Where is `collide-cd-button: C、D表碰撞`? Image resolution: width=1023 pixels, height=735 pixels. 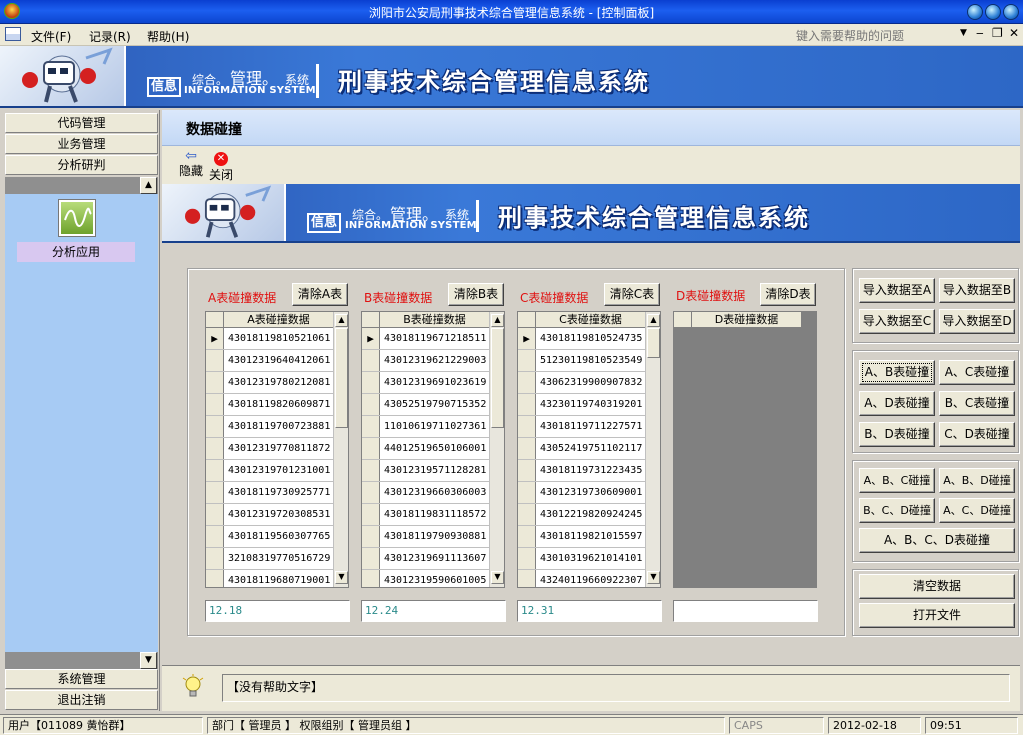 collide-cd-button: C、D表碰撞 is located at coordinates (977, 434).